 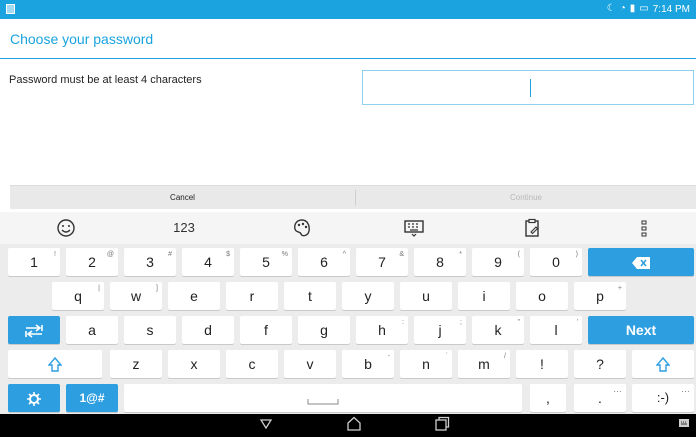 I want to click on button-bar: Cancel Continue, so click(x=353, y=197).